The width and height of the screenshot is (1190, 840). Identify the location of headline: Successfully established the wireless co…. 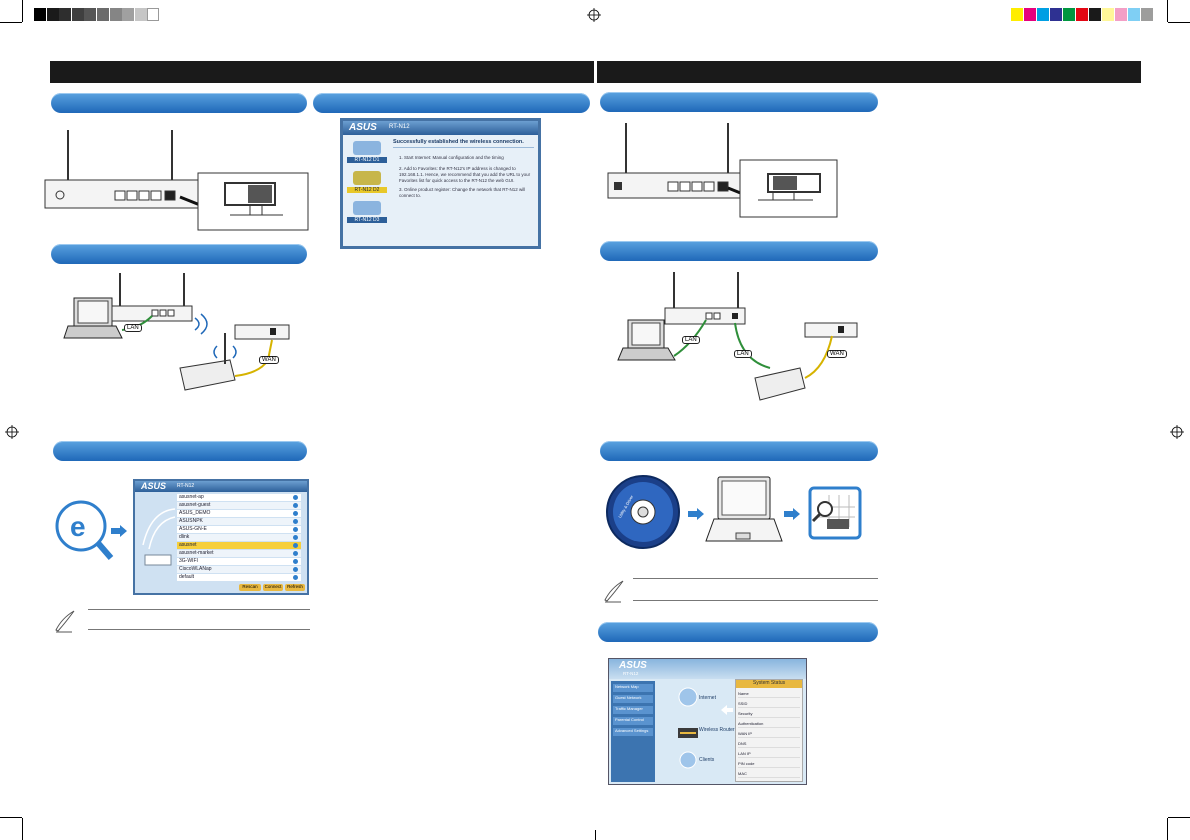
(458, 142).